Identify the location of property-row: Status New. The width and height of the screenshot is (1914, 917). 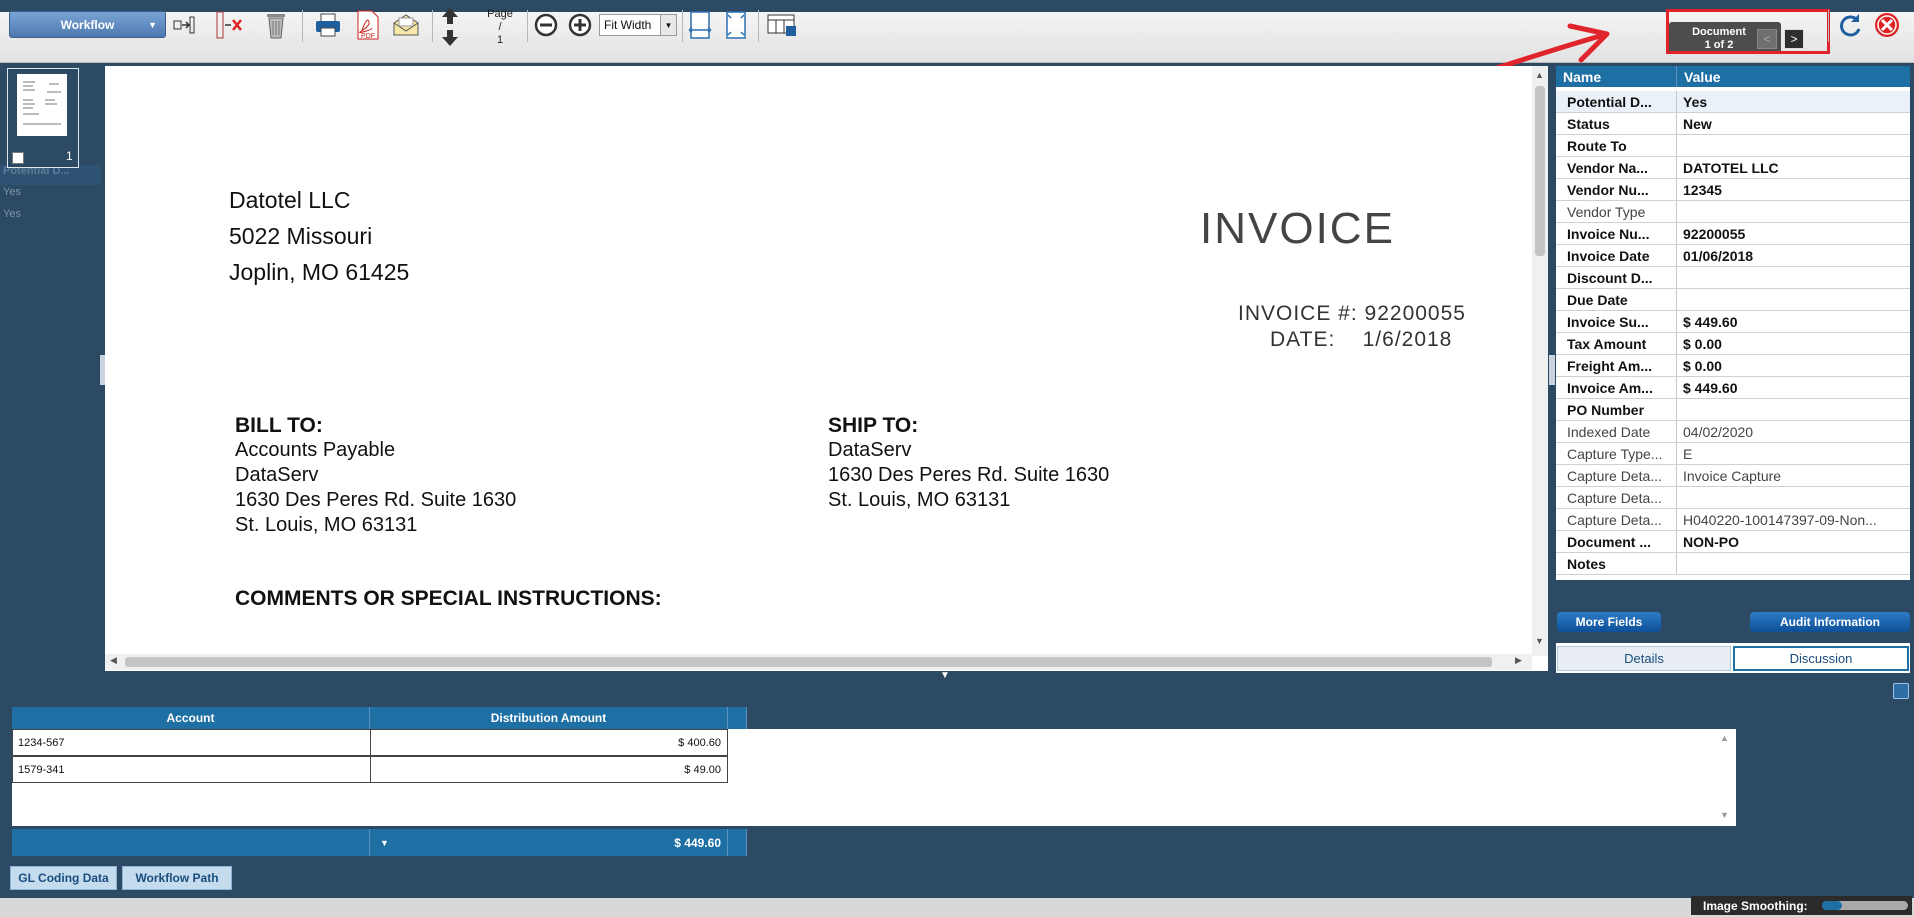
(1733, 124).